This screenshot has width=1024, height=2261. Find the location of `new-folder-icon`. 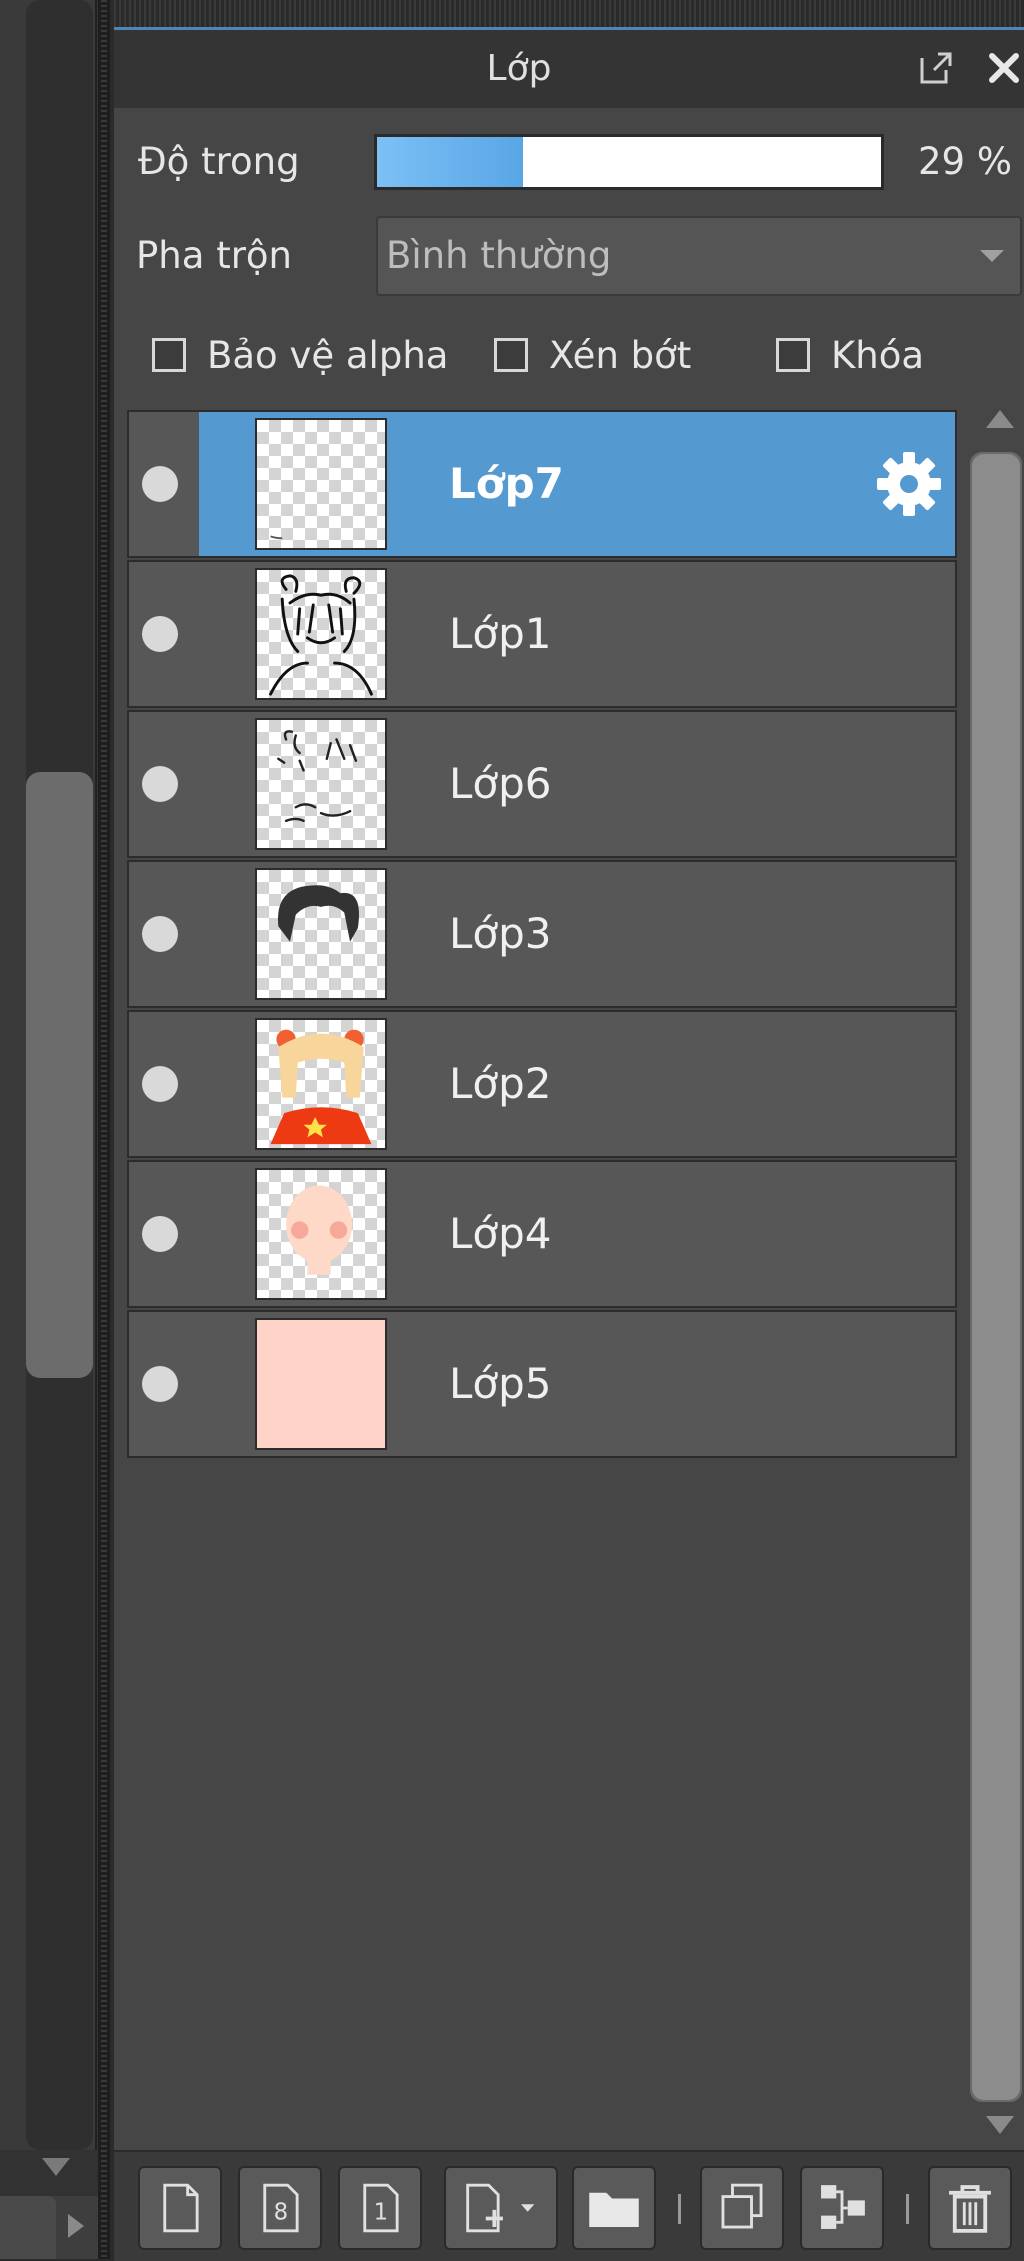

new-folder-icon is located at coordinates (614, 2210).